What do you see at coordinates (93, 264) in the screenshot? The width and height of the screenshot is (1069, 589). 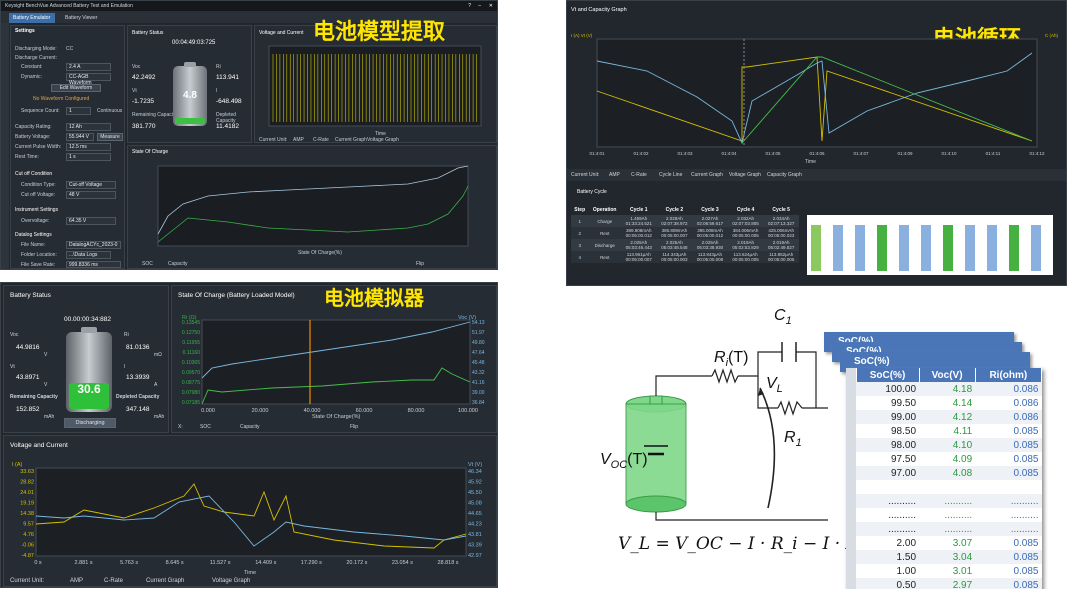 I see `file-save-input: 999.8336 ms` at bounding box center [93, 264].